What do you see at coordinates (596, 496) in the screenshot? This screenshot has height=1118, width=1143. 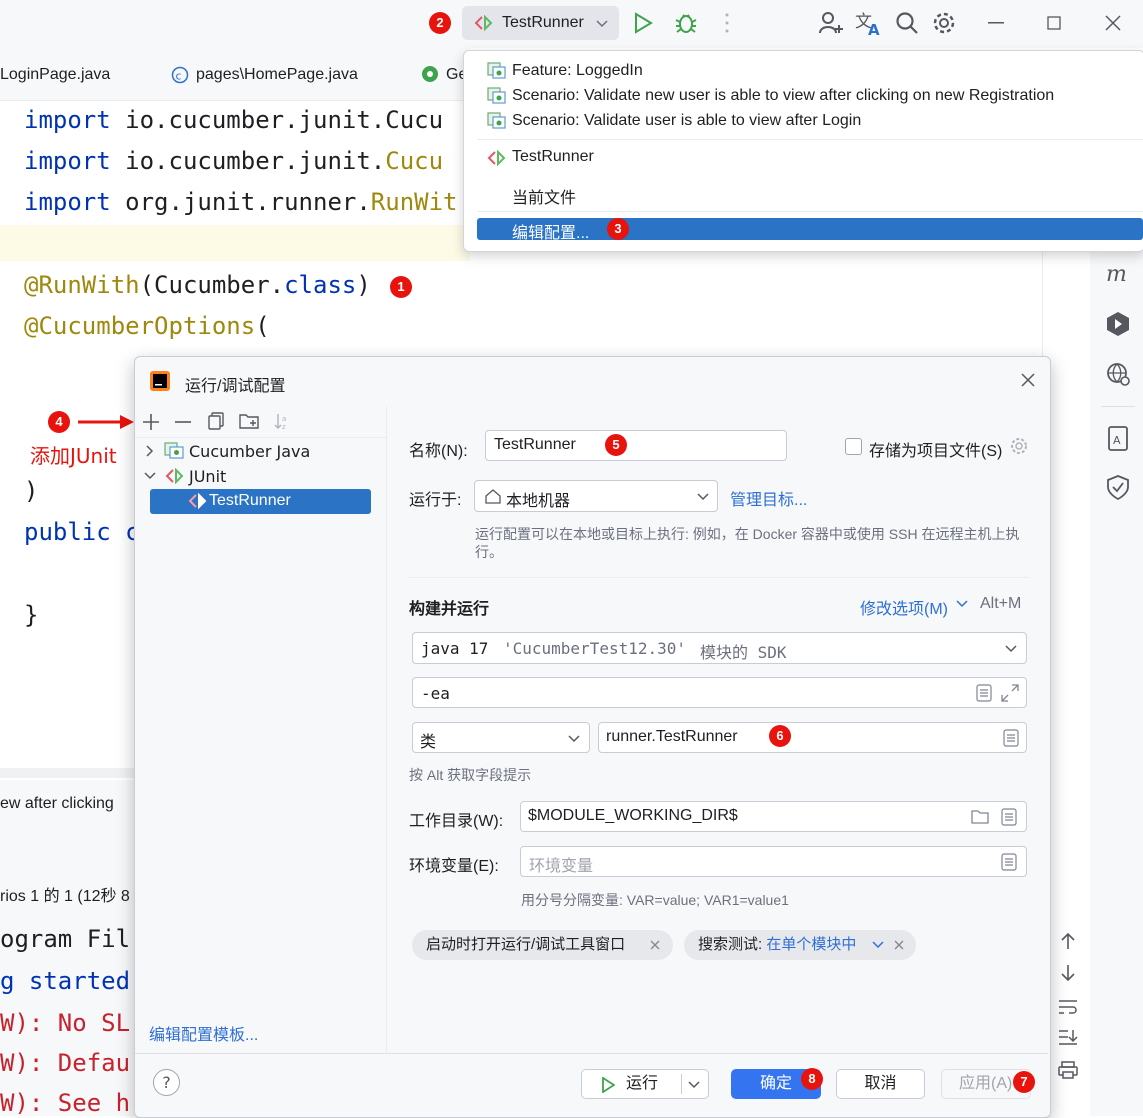 I see `run-on-dropdown: 本地机器` at bounding box center [596, 496].